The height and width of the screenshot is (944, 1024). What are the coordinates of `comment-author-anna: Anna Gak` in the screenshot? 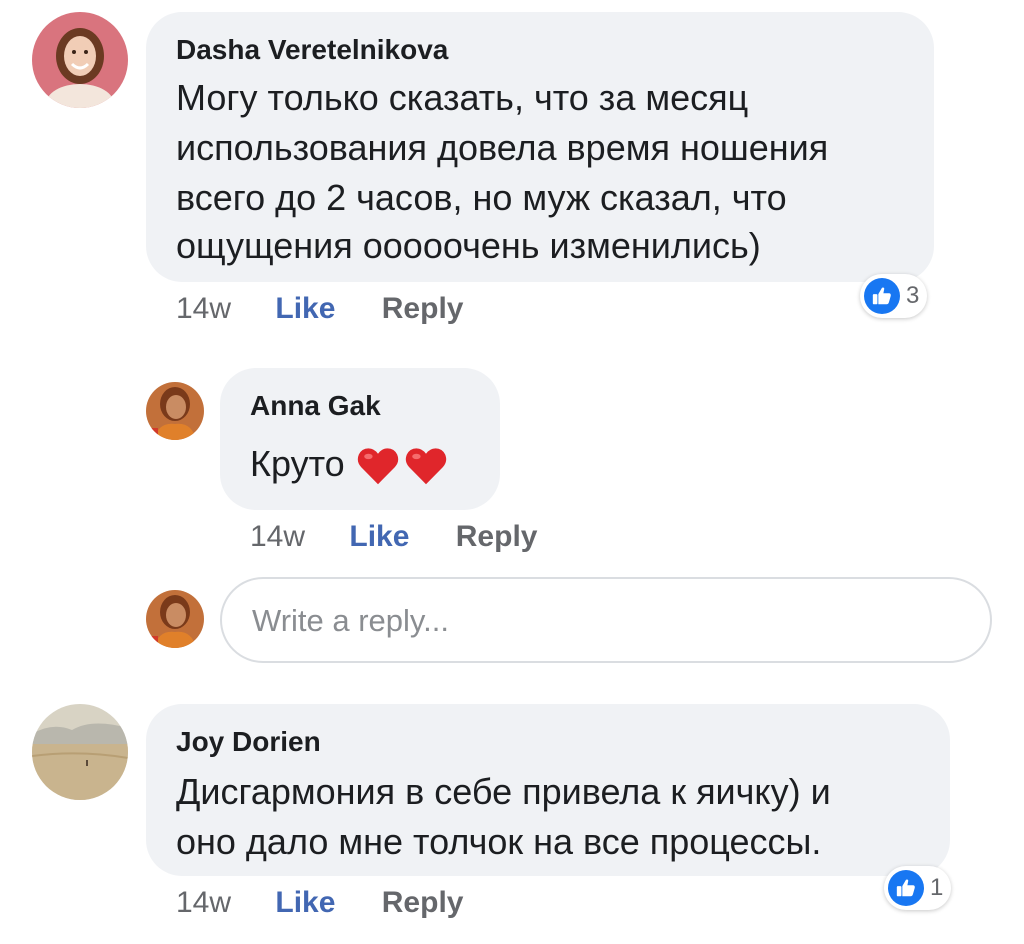 It's located at (315, 406).